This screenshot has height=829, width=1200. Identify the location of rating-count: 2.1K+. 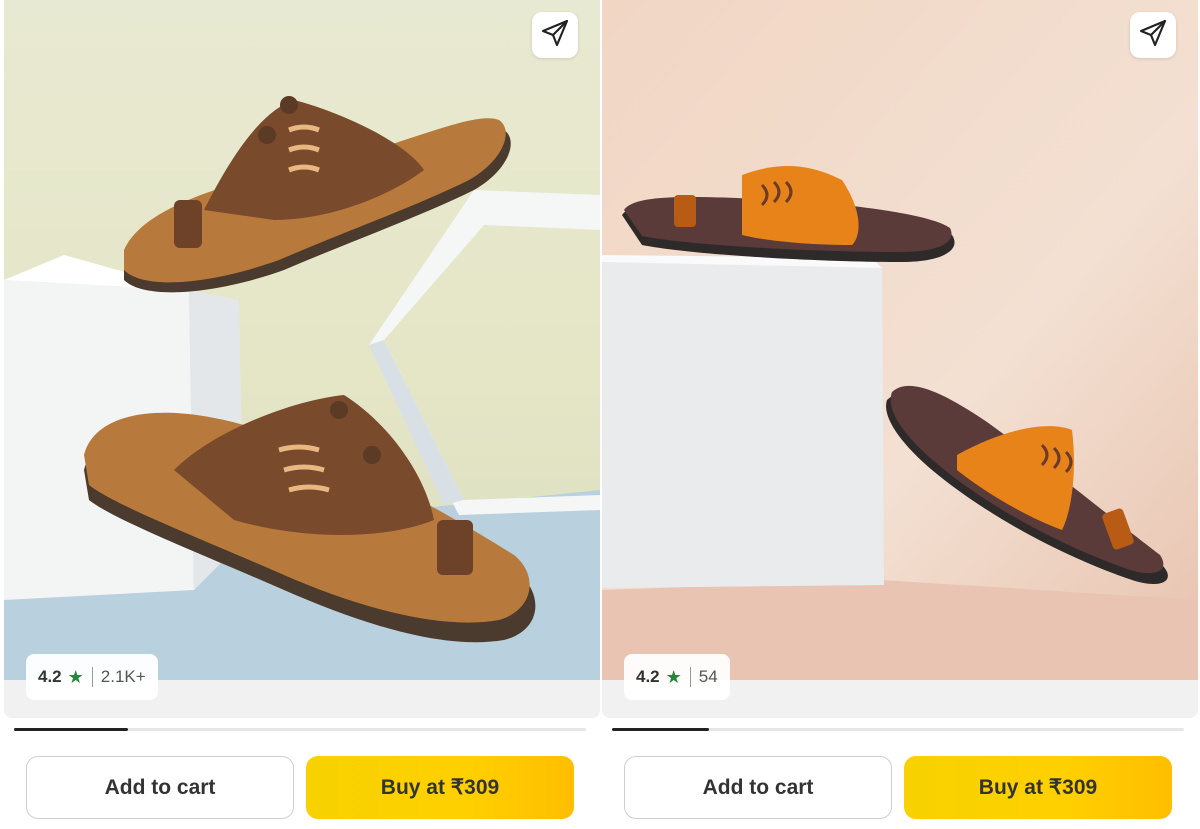
(123, 676).